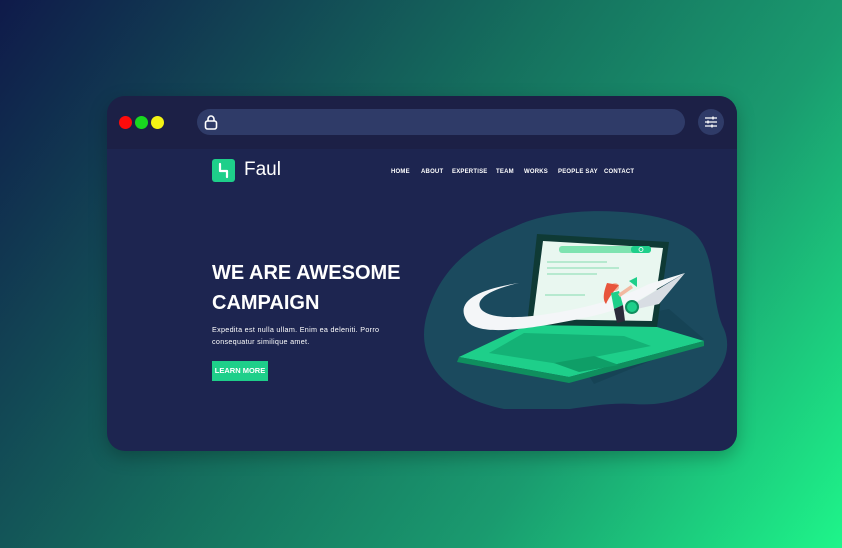 This screenshot has width=842, height=548. Describe the element at coordinates (240, 371) in the screenshot. I see `learn-more-button: LEARN MORE` at that location.